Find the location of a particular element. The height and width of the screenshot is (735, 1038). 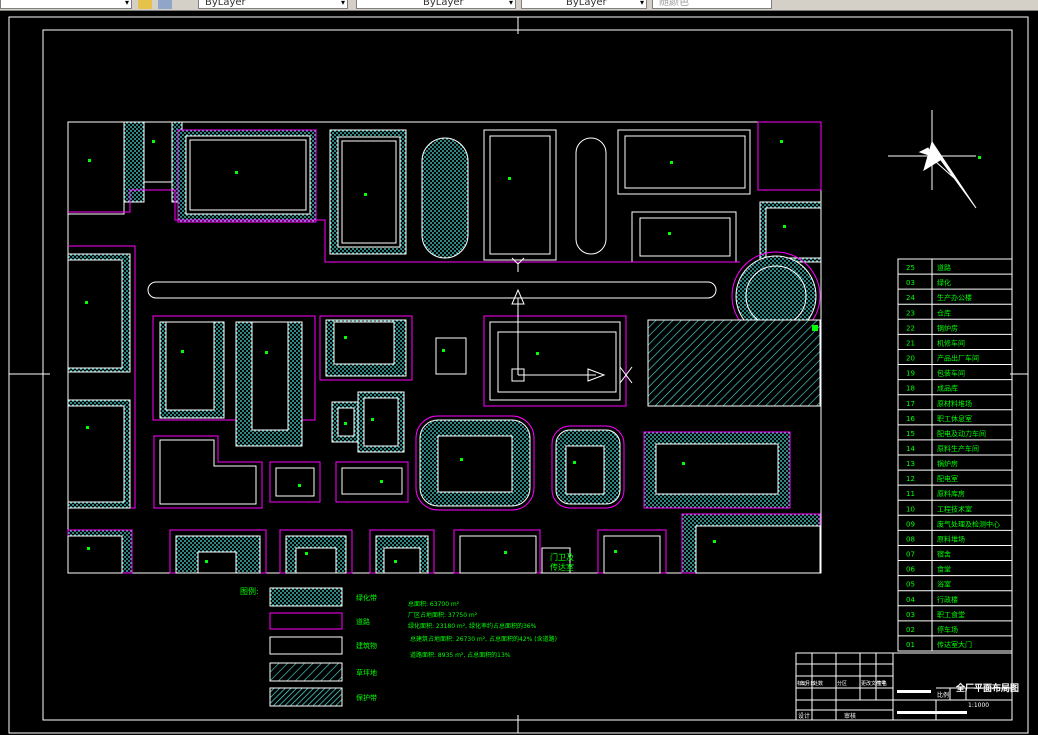

table-row-number: 07 is located at coordinates (910, 555).